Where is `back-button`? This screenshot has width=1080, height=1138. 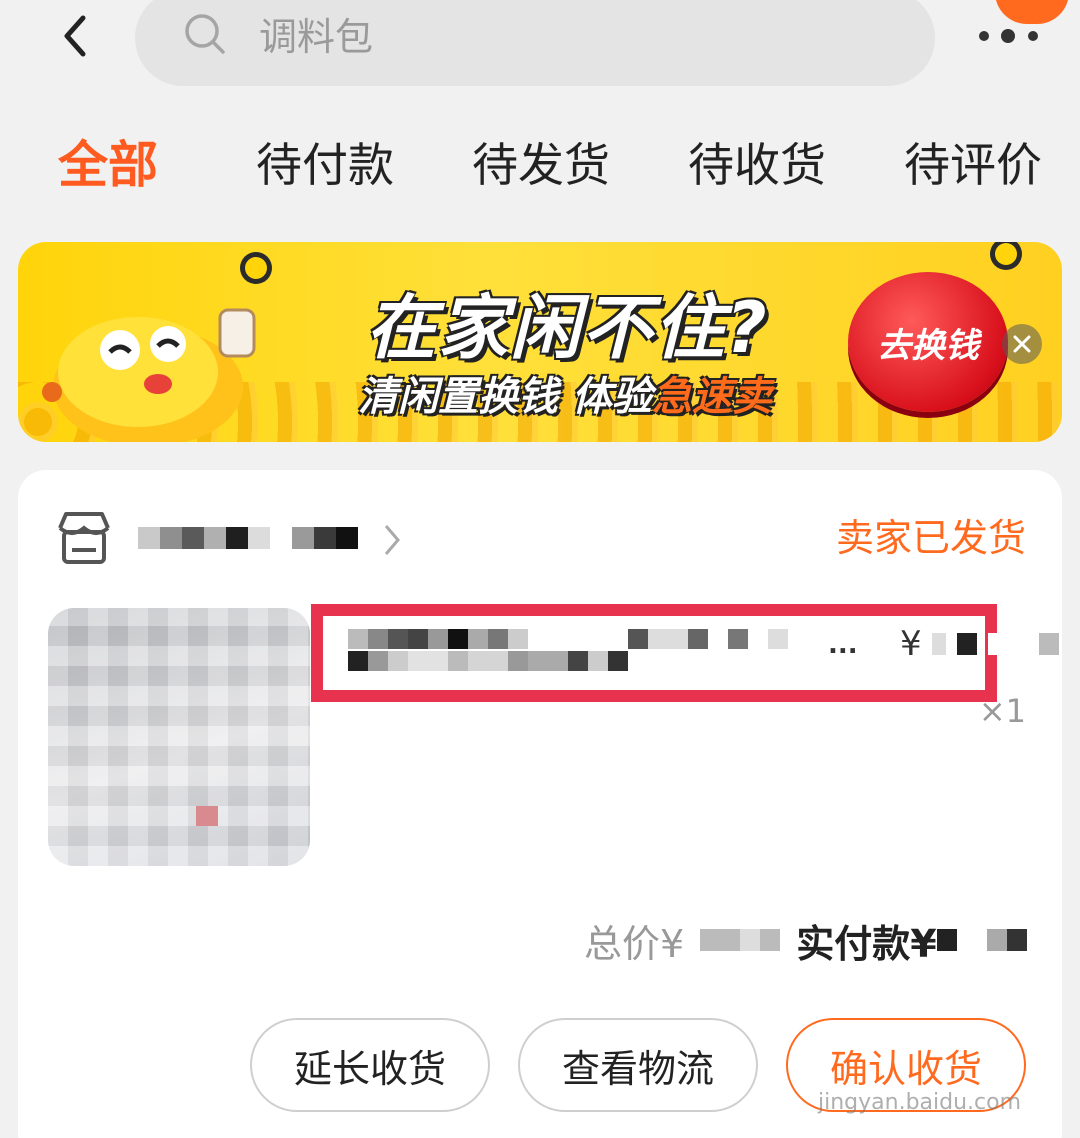 back-button is located at coordinates (74, 36).